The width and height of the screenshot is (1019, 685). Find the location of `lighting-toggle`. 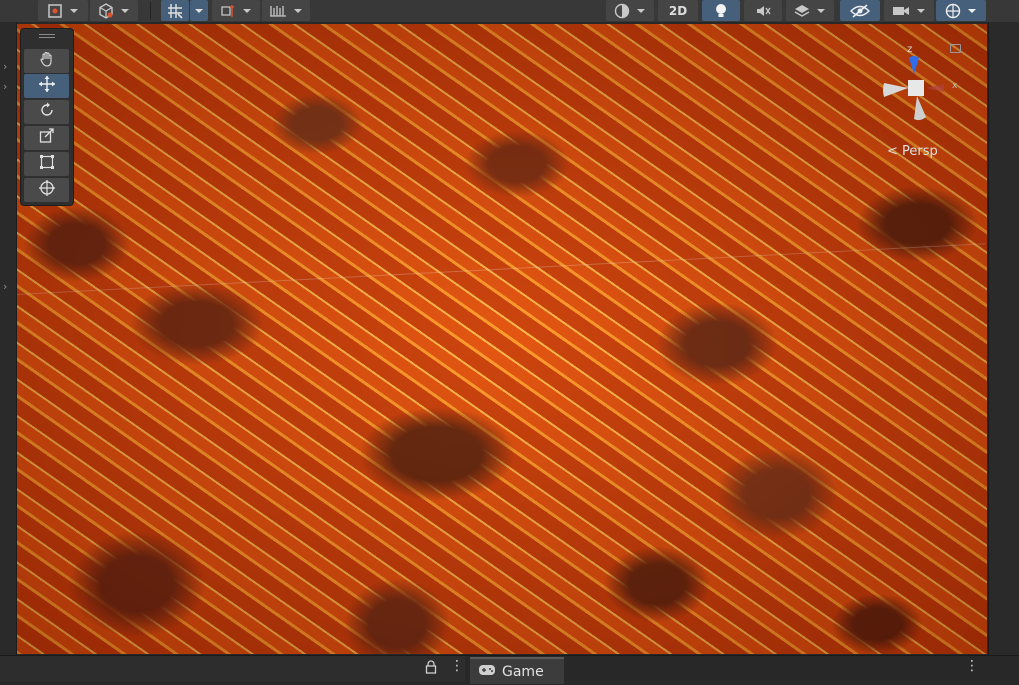

lighting-toggle is located at coordinates (721, 10).